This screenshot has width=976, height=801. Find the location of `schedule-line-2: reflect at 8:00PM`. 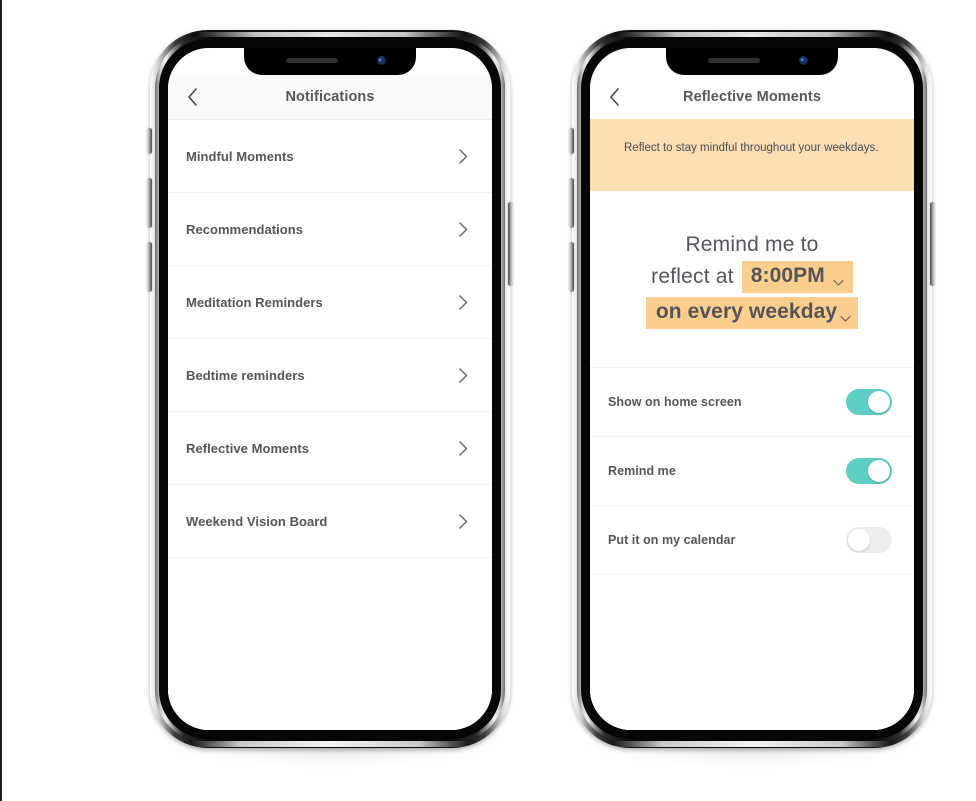

schedule-line-2: reflect at 8:00PM is located at coordinates (752, 277).